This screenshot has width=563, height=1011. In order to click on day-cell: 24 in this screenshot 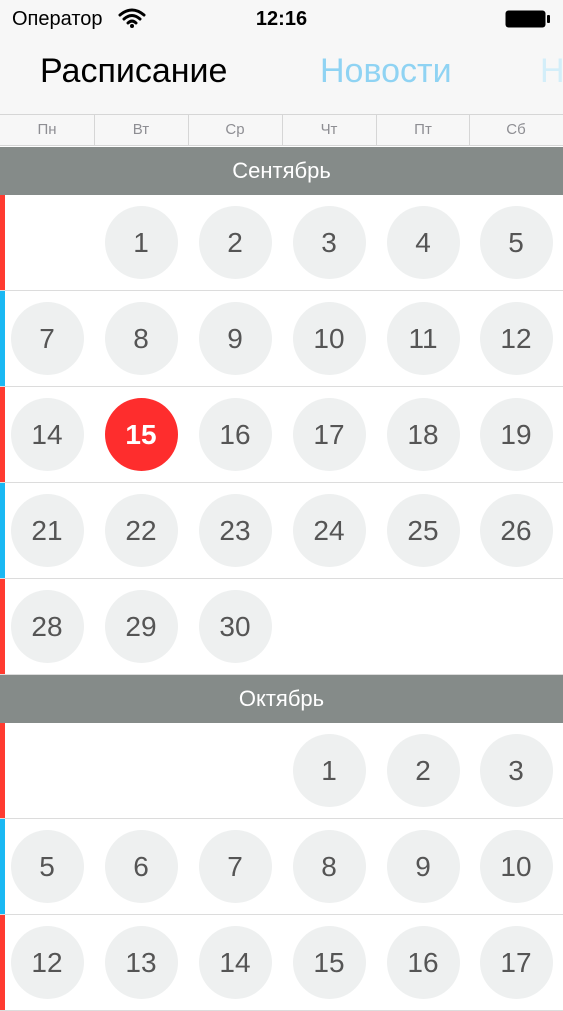, I will do `click(329, 530)`.